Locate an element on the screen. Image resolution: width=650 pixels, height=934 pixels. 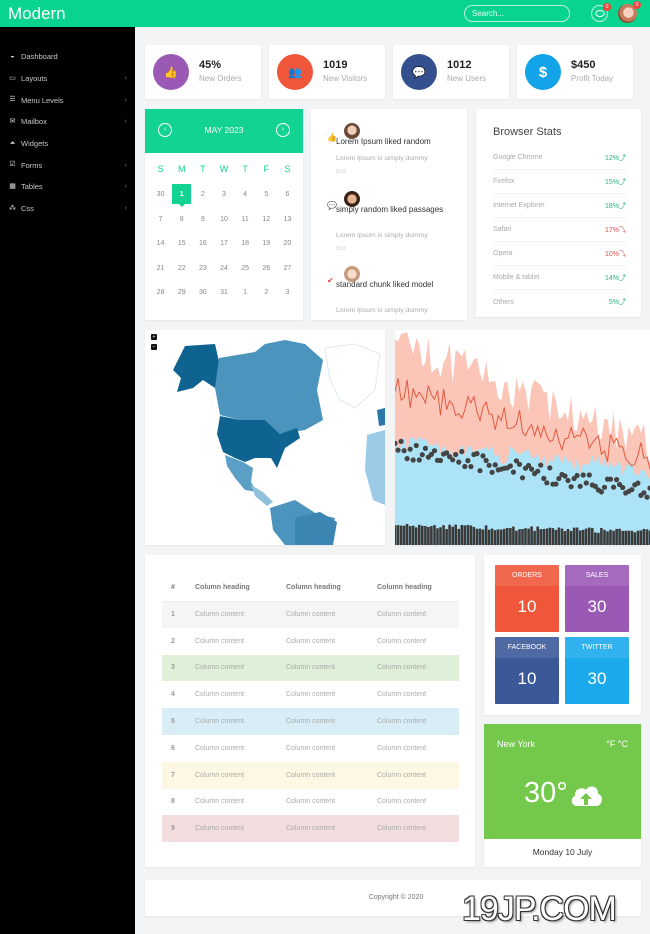
calendar-day: 17 is located at coordinates (223, 243).